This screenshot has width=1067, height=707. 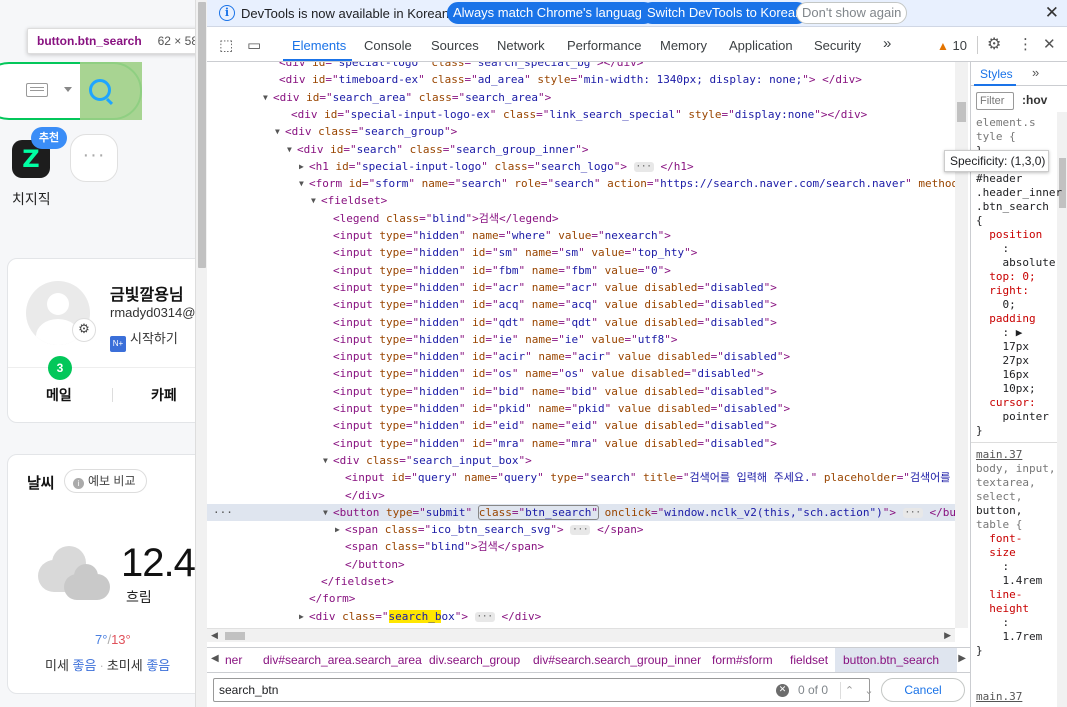 I want to click on settings-icon: ⚙, so click(x=994, y=43).